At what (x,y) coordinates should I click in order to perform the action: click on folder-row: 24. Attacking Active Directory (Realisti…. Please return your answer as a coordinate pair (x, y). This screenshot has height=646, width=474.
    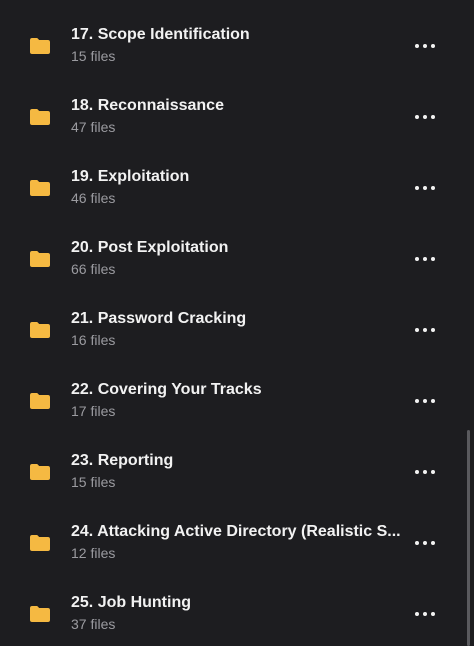
    Looking at the image, I should click on (237, 532).